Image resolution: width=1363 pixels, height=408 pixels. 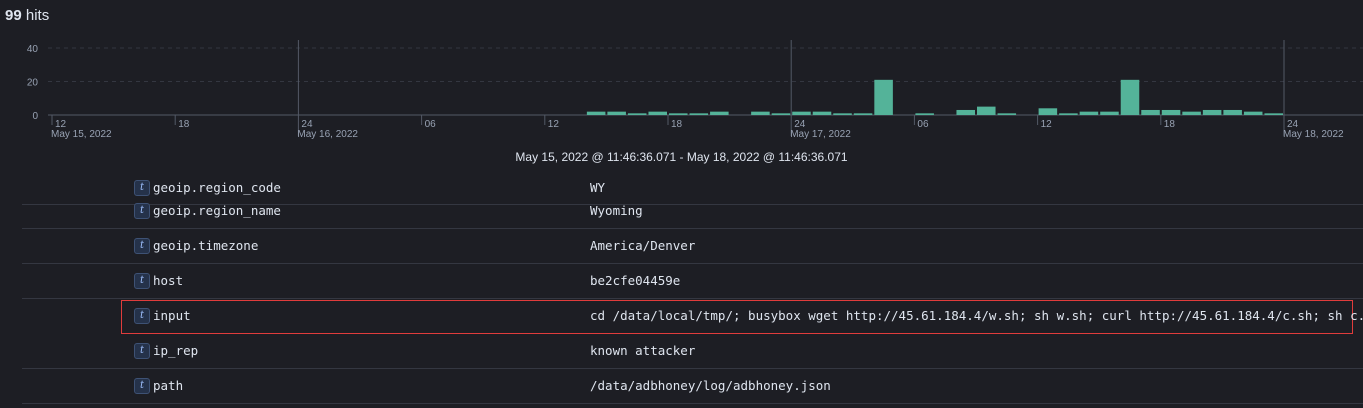 What do you see at coordinates (37, 15) in the screenshot?
I see `hits-label: hits` at bounding box center [37, 15].